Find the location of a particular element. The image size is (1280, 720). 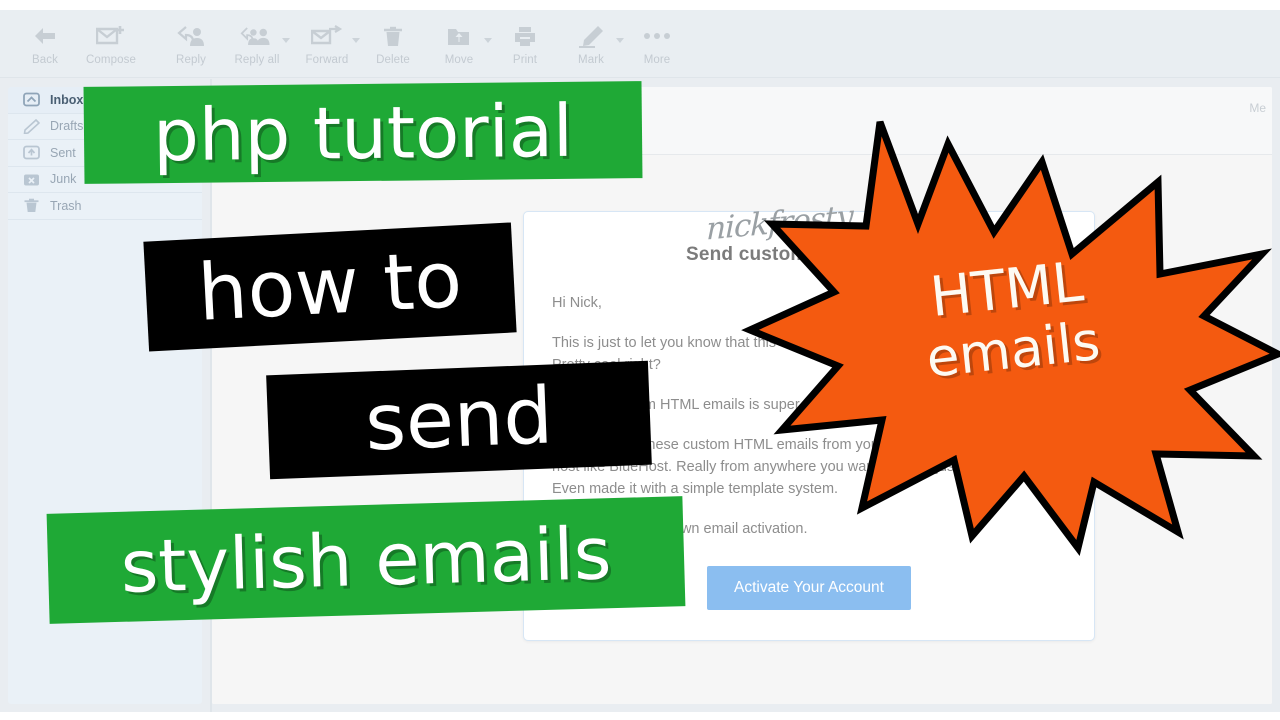

toolbar-label: Mark is located at coordinates (591, 60).